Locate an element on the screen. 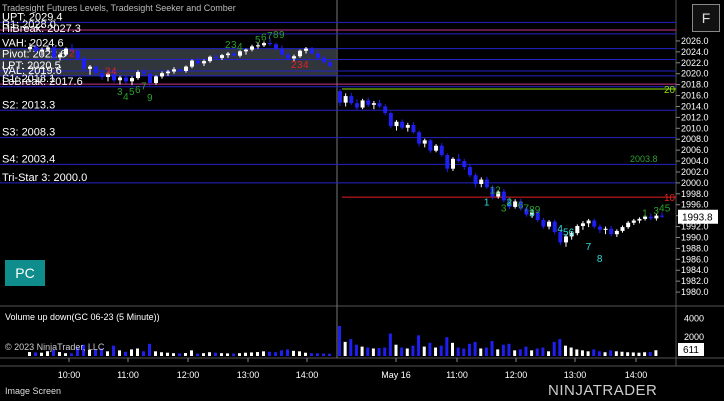 Image resolution: width=724 pixels, height=401 pixels. copyright-text: © 2023 NinjaTrader, LLC is located at coordinates (55, 347).